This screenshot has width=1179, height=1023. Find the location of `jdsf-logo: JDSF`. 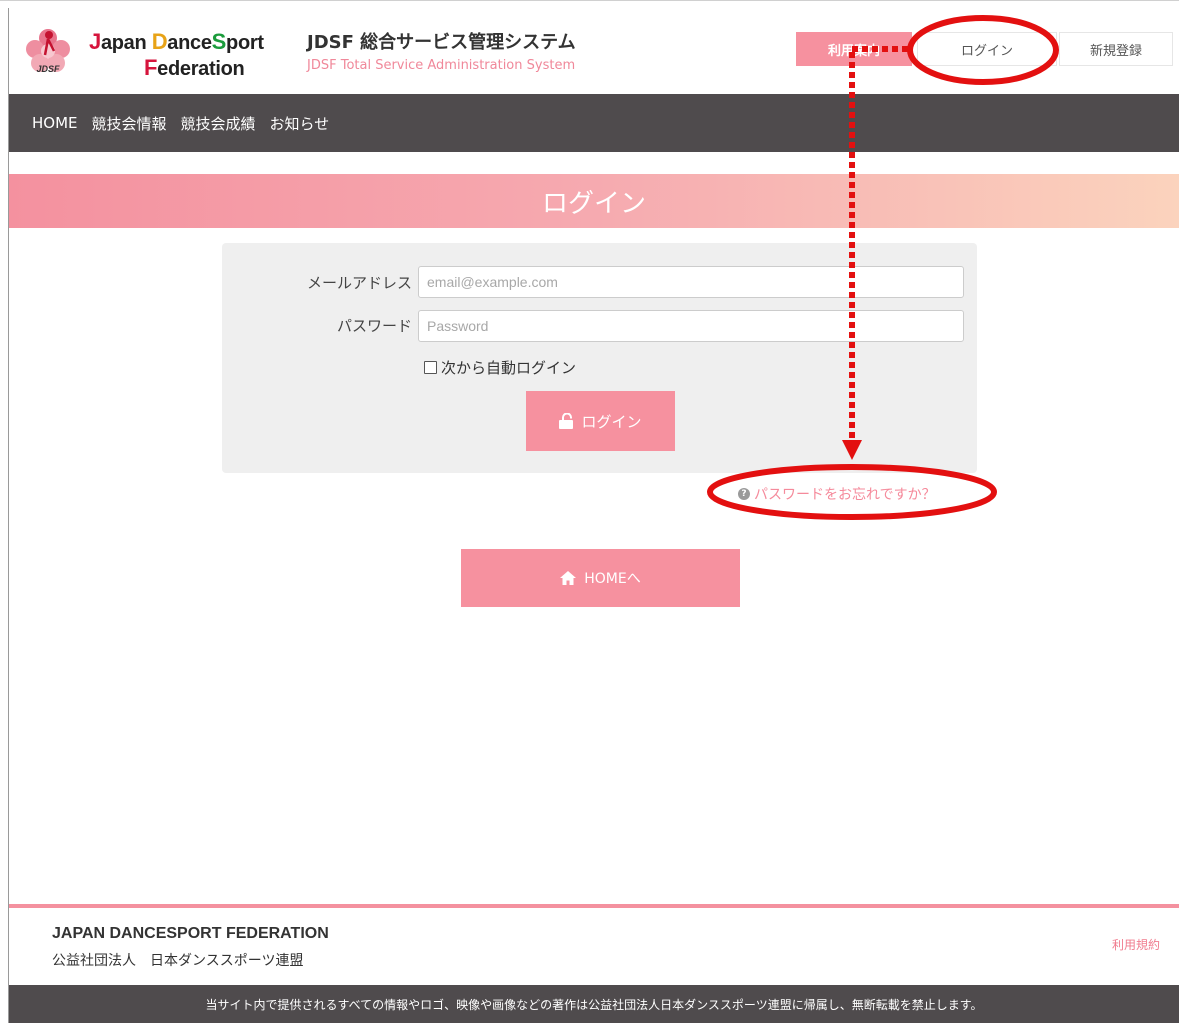

jdsf-logo: JDSF is located at coordinates (48, 52).